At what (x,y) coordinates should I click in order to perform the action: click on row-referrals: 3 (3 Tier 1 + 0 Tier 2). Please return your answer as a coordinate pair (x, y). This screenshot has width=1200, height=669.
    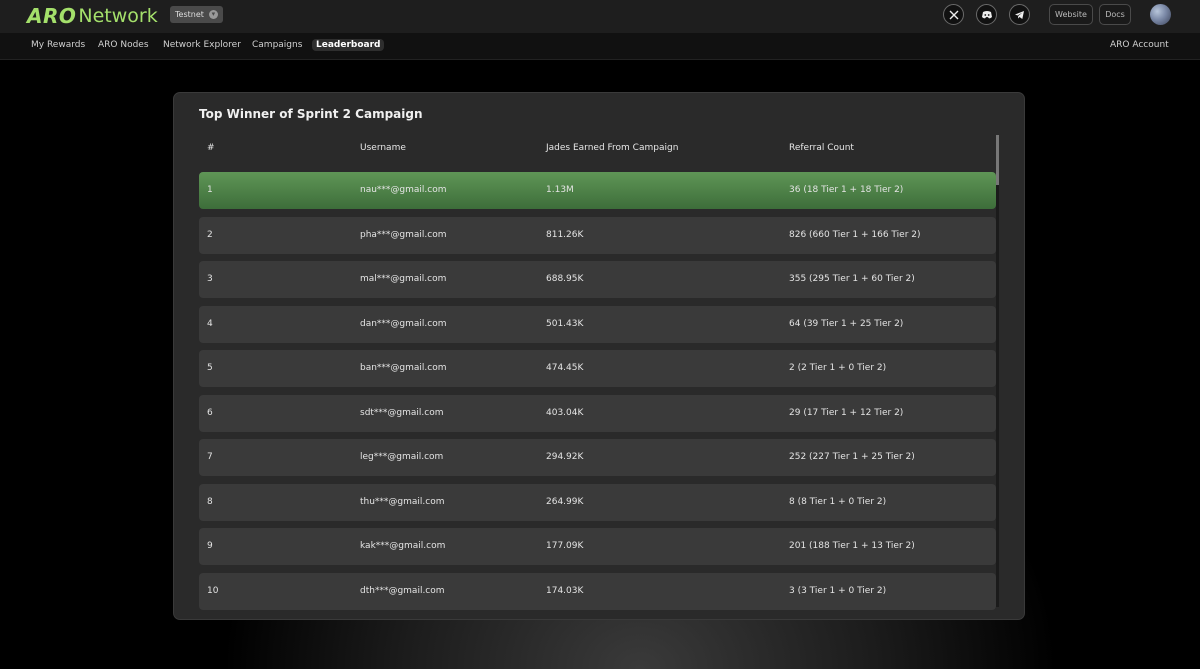
    Looking at the image, I should click on (838, 590).